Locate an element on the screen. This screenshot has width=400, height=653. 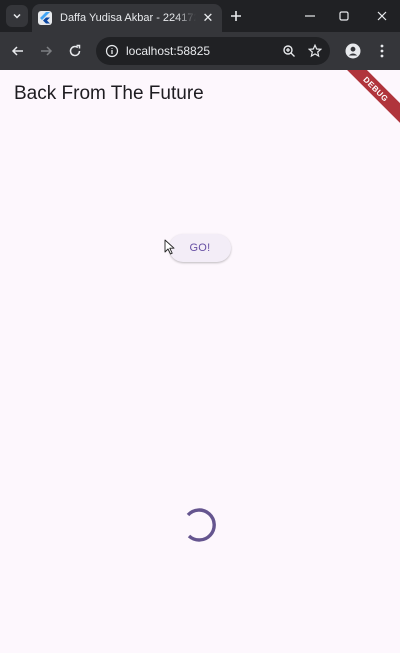
maximize-icon is located at coordinates (344, 16).